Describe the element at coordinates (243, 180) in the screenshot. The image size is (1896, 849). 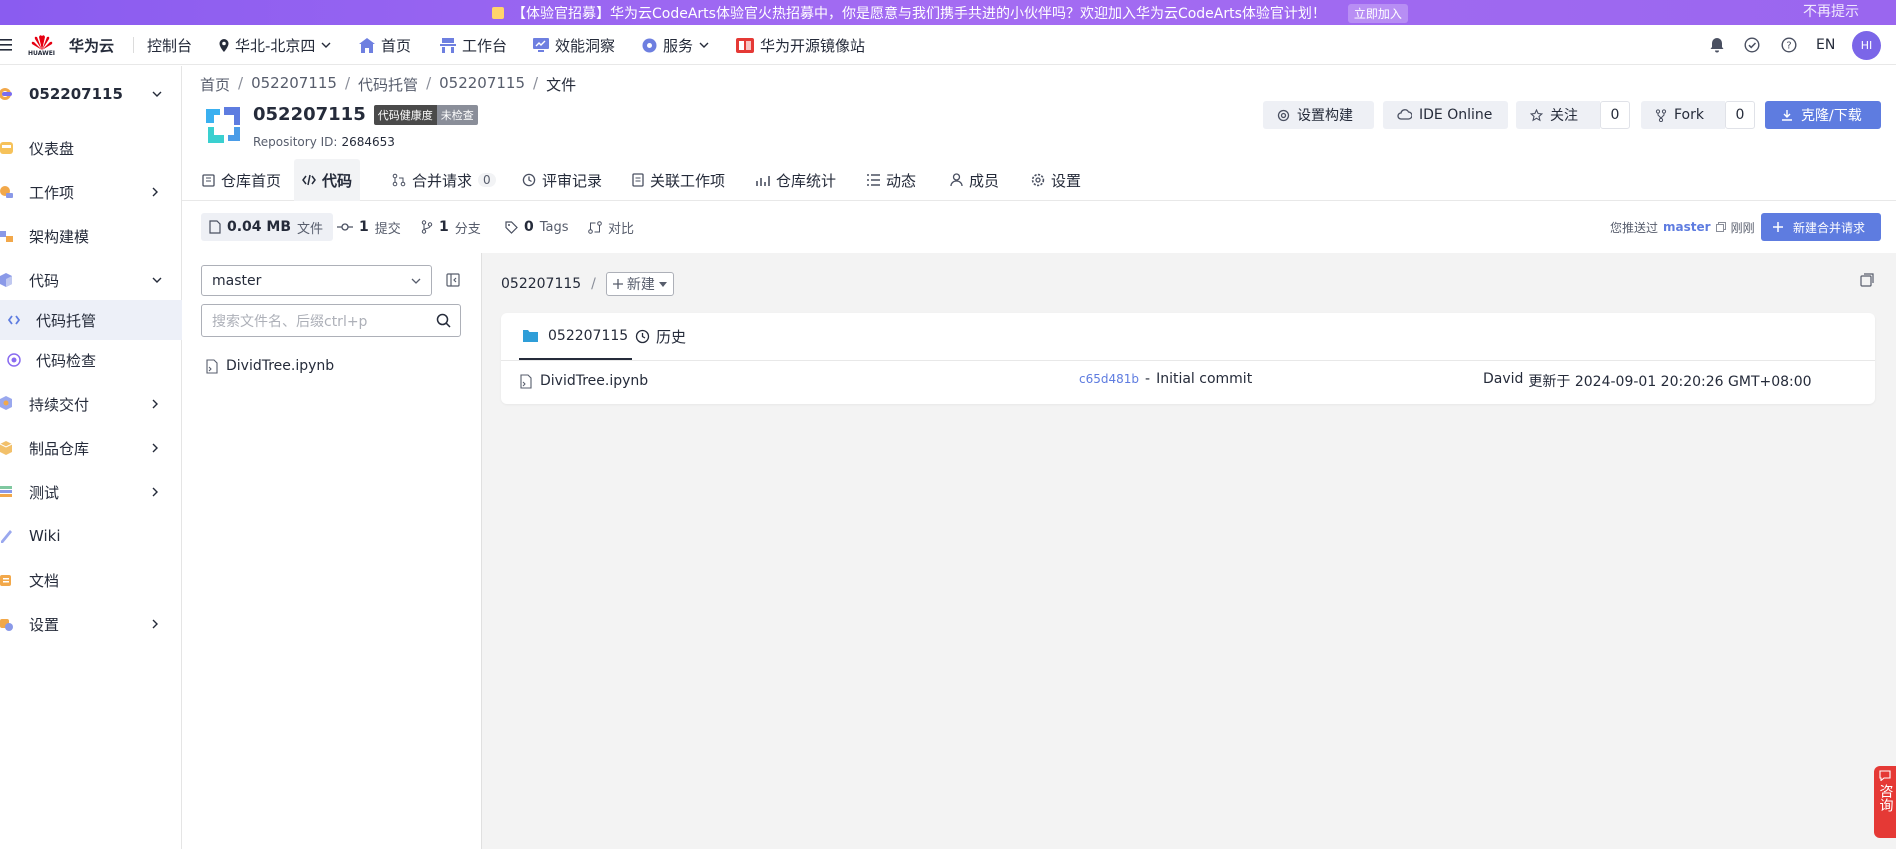
I see `tab-repo-home: 仓库首页` at that location.